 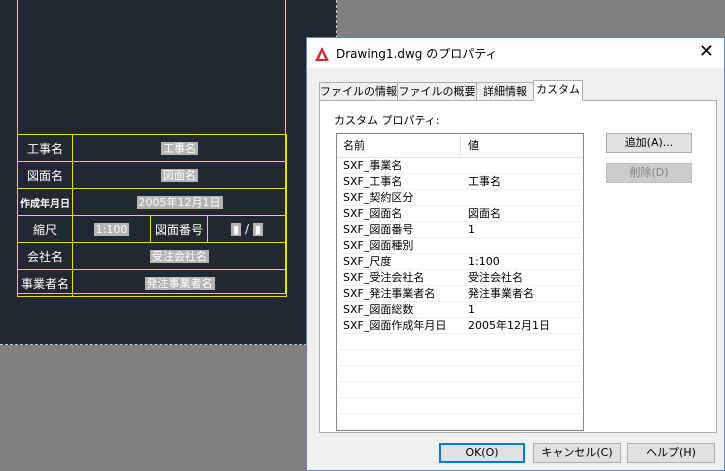 I want to click on column-divider, so click(x=460, y=146).